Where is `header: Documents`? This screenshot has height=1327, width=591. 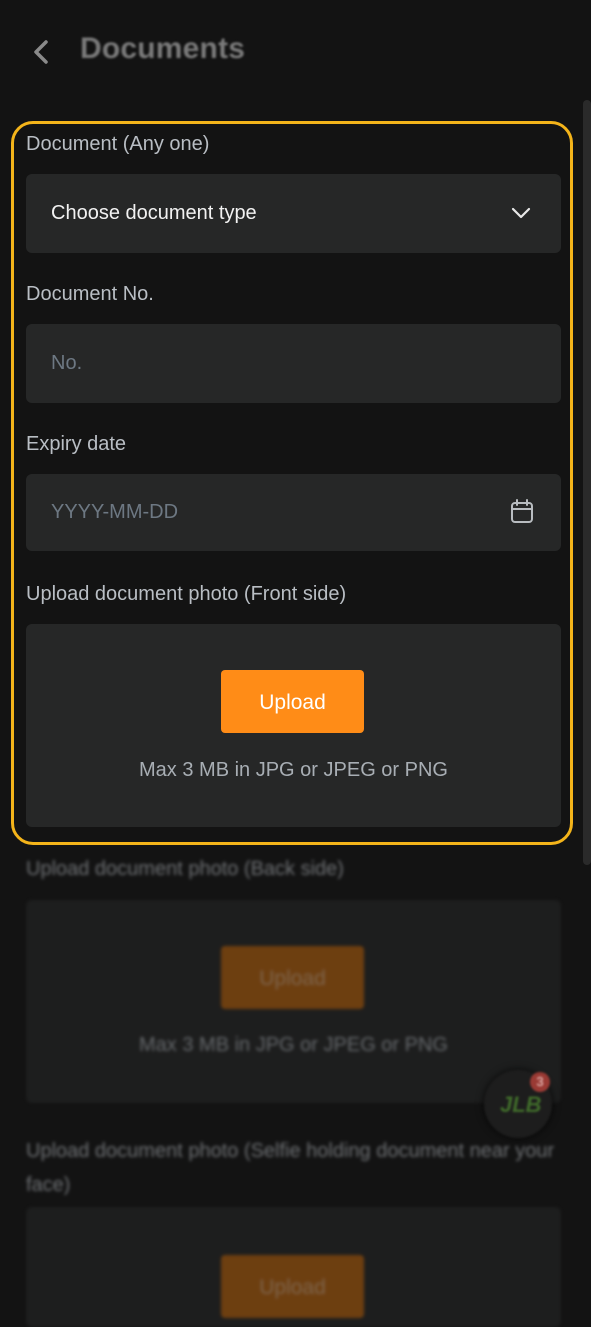 header: Documents is located at coordinates (295, 50).